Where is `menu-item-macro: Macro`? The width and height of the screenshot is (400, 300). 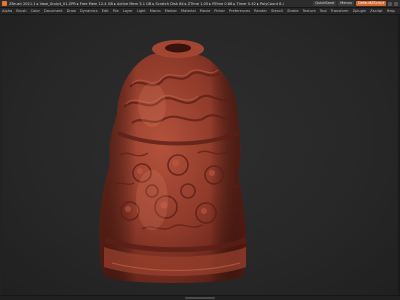 menu-item-macro: Macro is located at coordinates (155, 11).